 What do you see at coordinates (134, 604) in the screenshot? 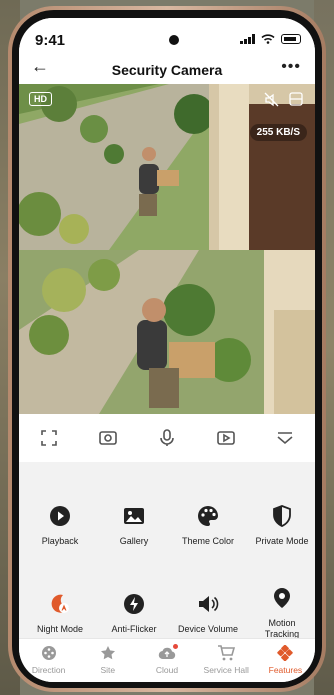
I see `bolt-icon` at bounding box center [134, 604].